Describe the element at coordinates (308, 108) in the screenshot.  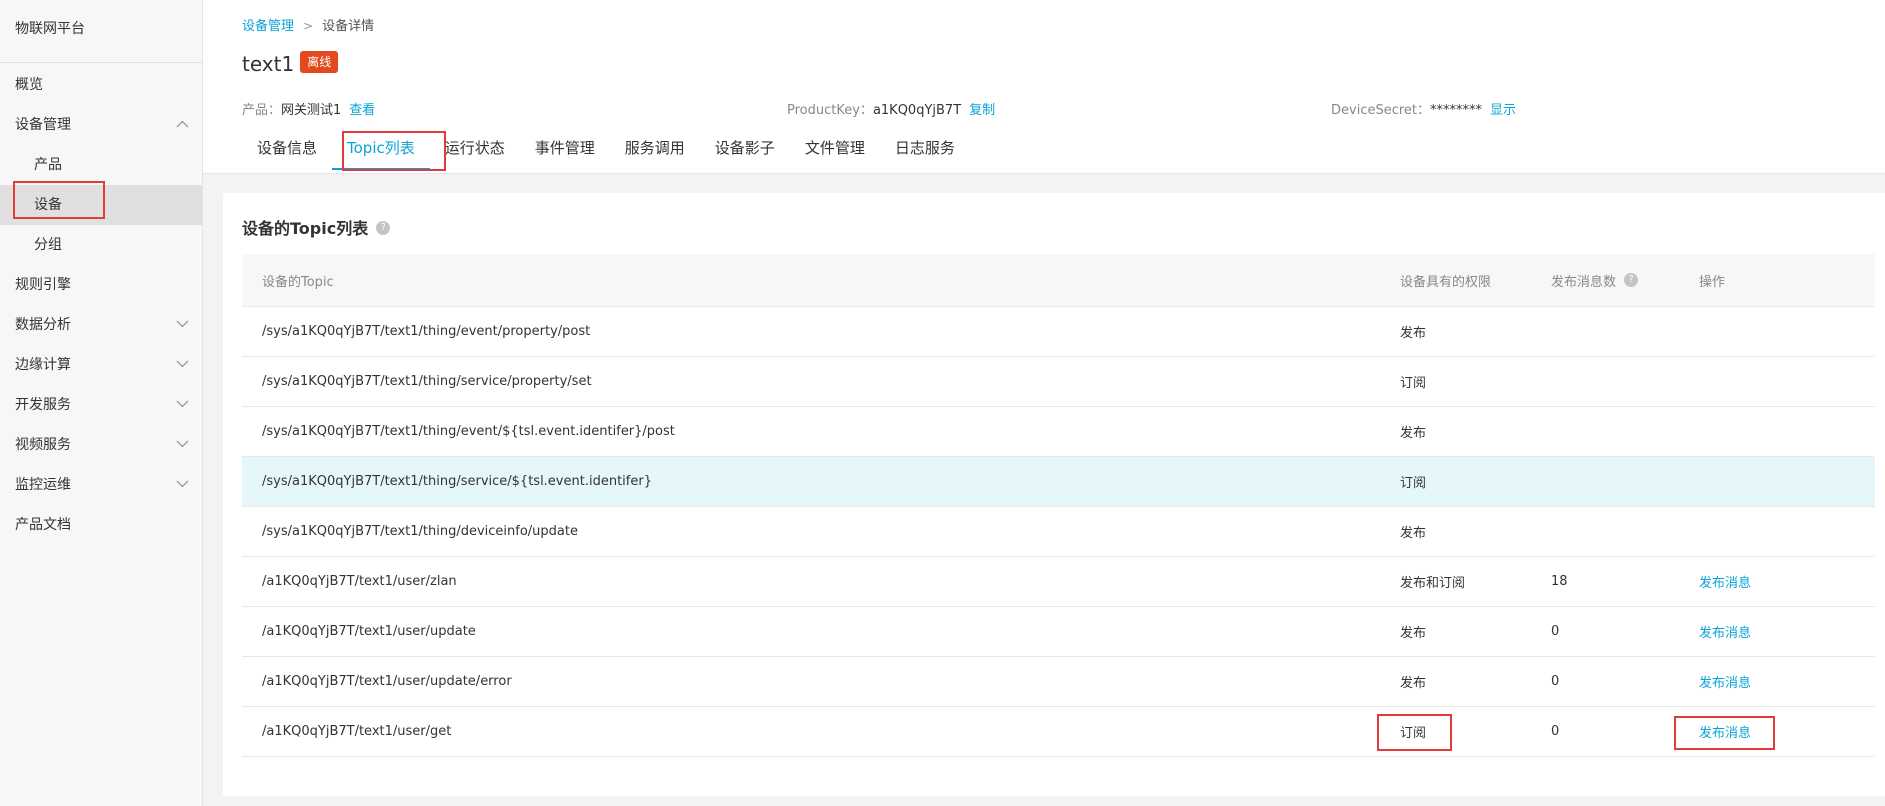
I see `product-info: 产品：网关测试1 查看` at that location.